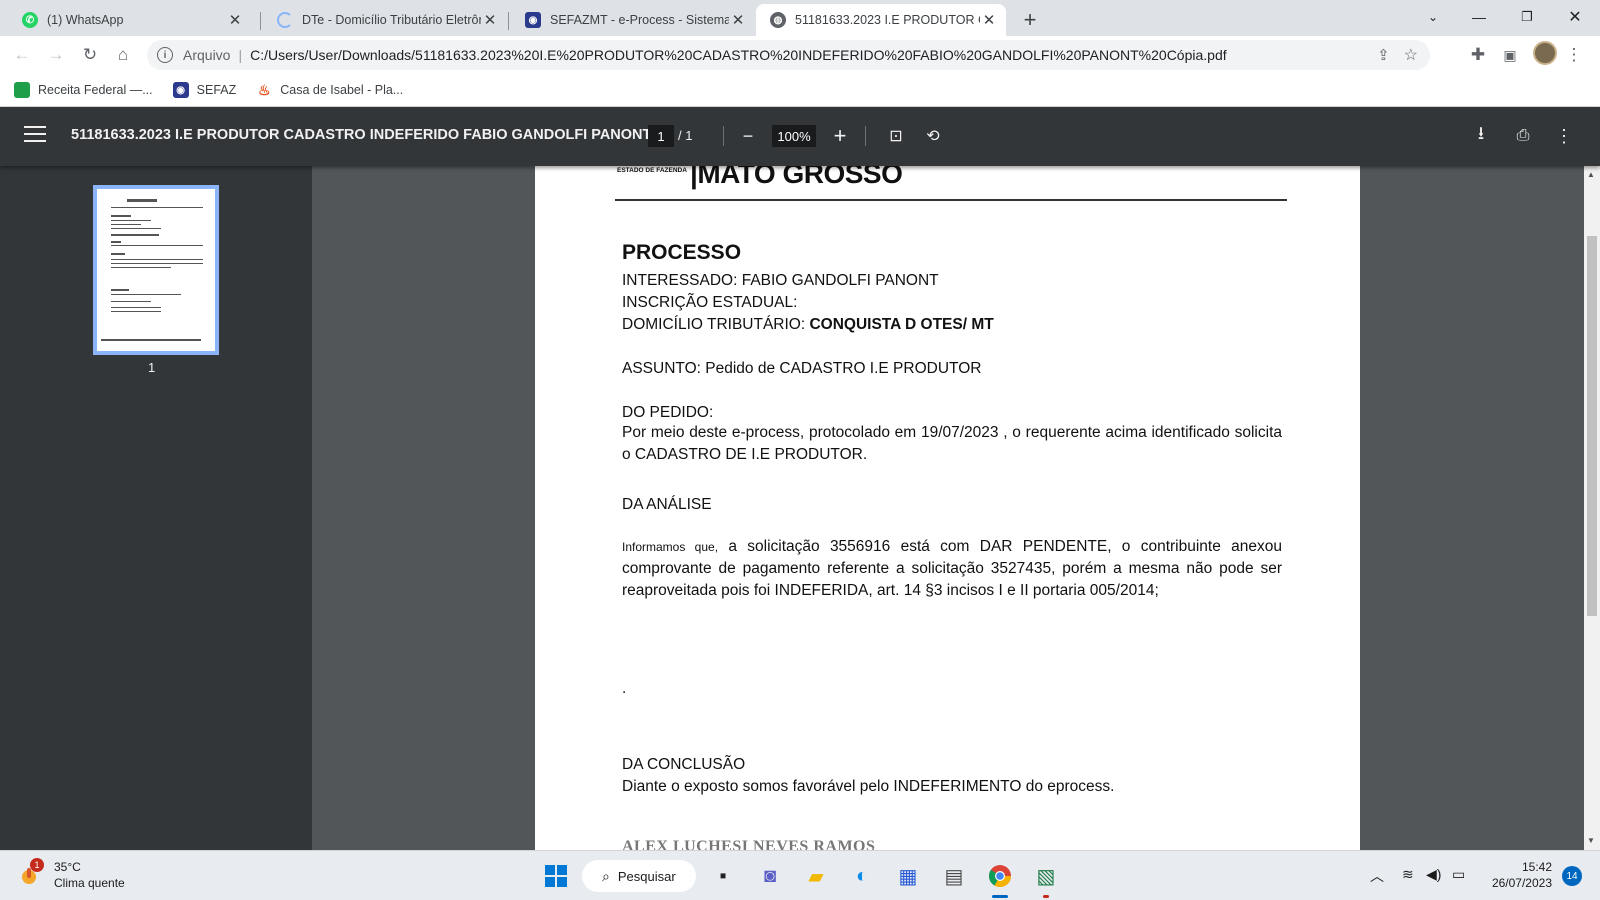  What do you see at coordinates (67, 867) in the screenshot?
I see `weather-temp: 35°C` at bounding box center [67, 867].